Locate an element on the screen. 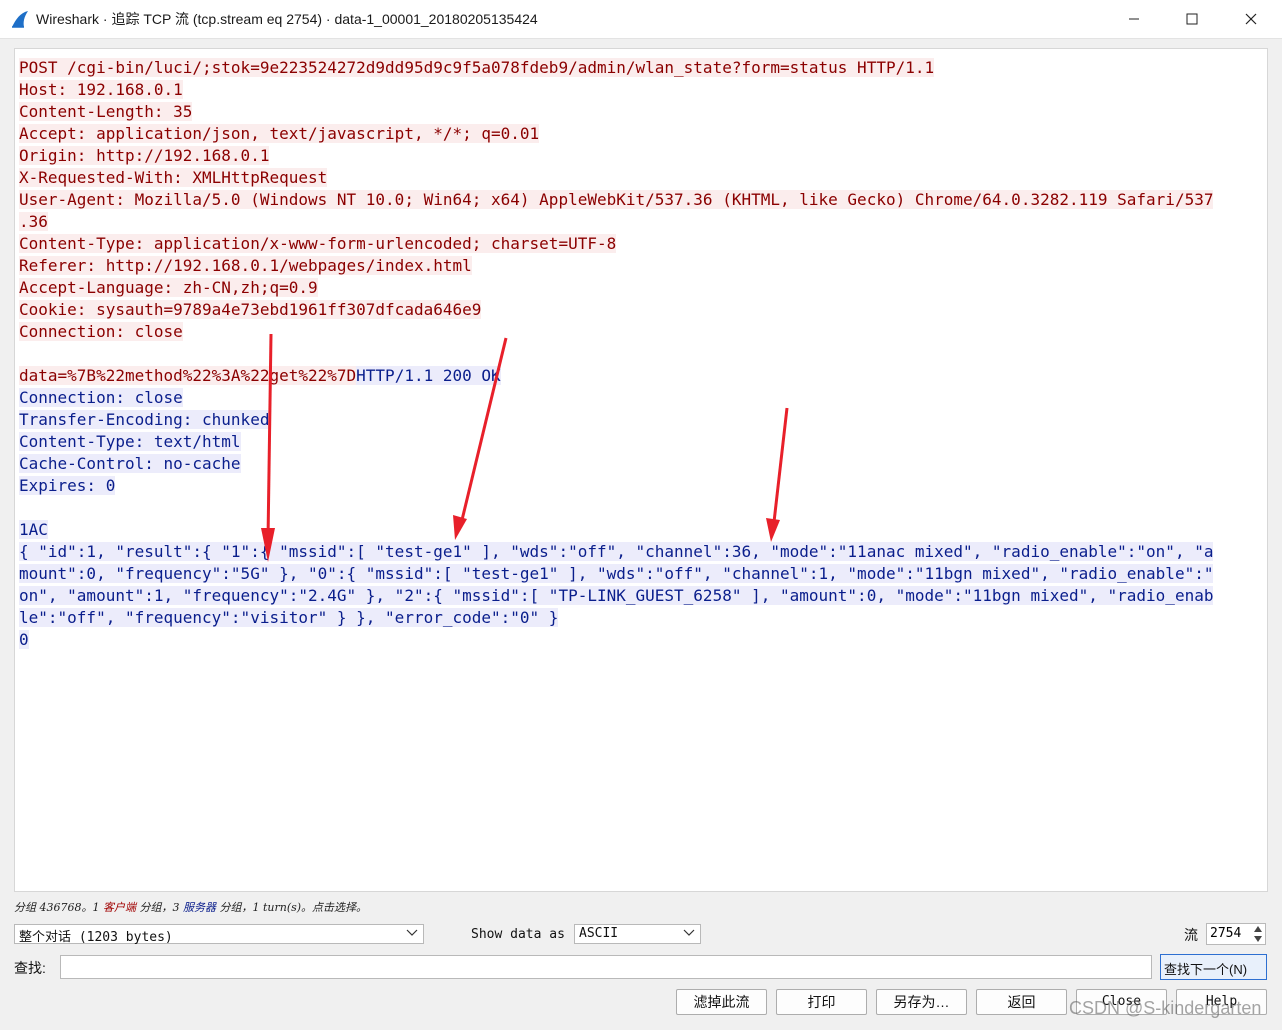  spin-up-icon is located at coordinates (1258, 929).